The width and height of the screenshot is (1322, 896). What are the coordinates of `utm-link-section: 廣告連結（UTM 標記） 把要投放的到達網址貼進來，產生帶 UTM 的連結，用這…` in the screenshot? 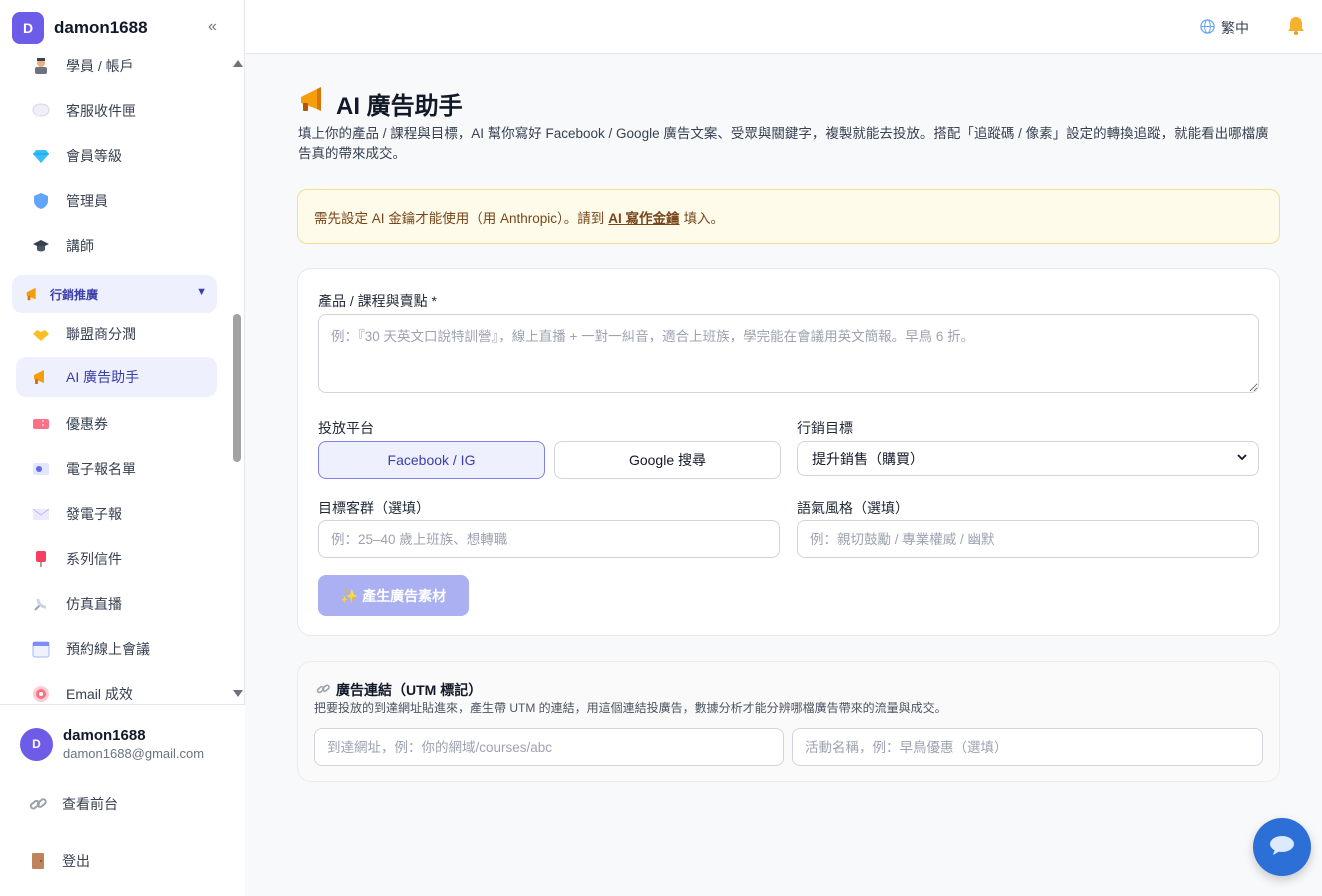 It's located at (788, 721).